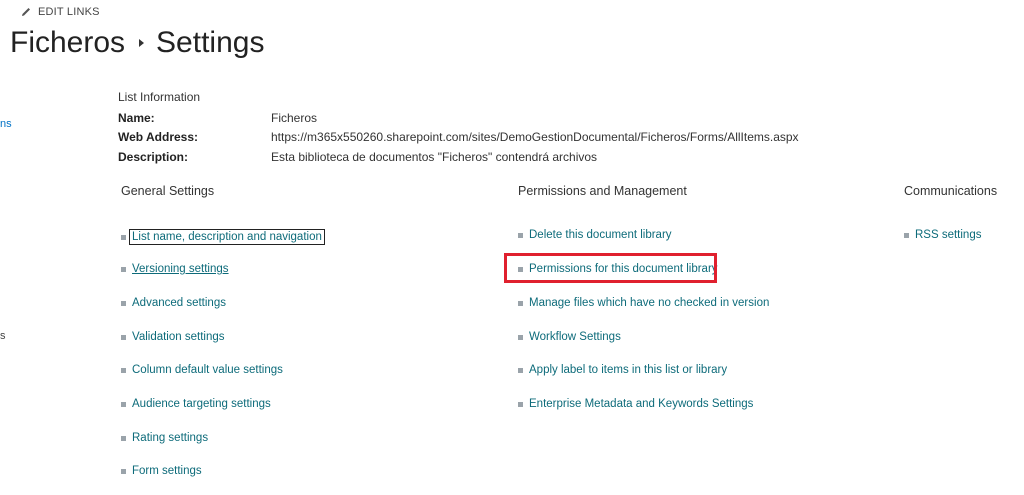 The width and height of the screenshot is (1024, 495). I want to click on breadcrumb-current: Settings, so click(210, 42).